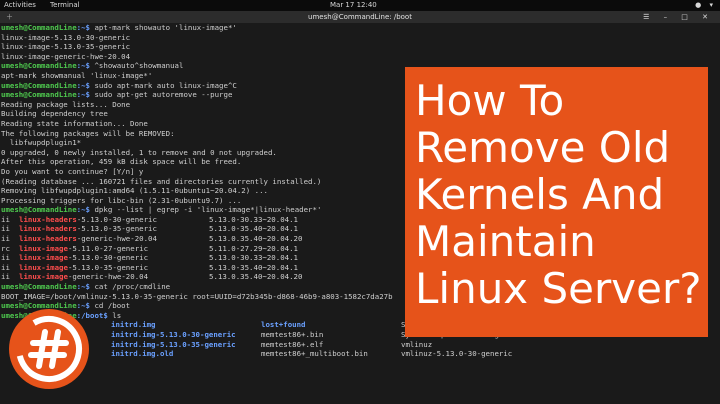 This screenshot has height=404, width=720. Describe the element at coordinates (66, 56) in the screenshot. I see `output-text: linux-image-generic-hwe-20.04` at that location.